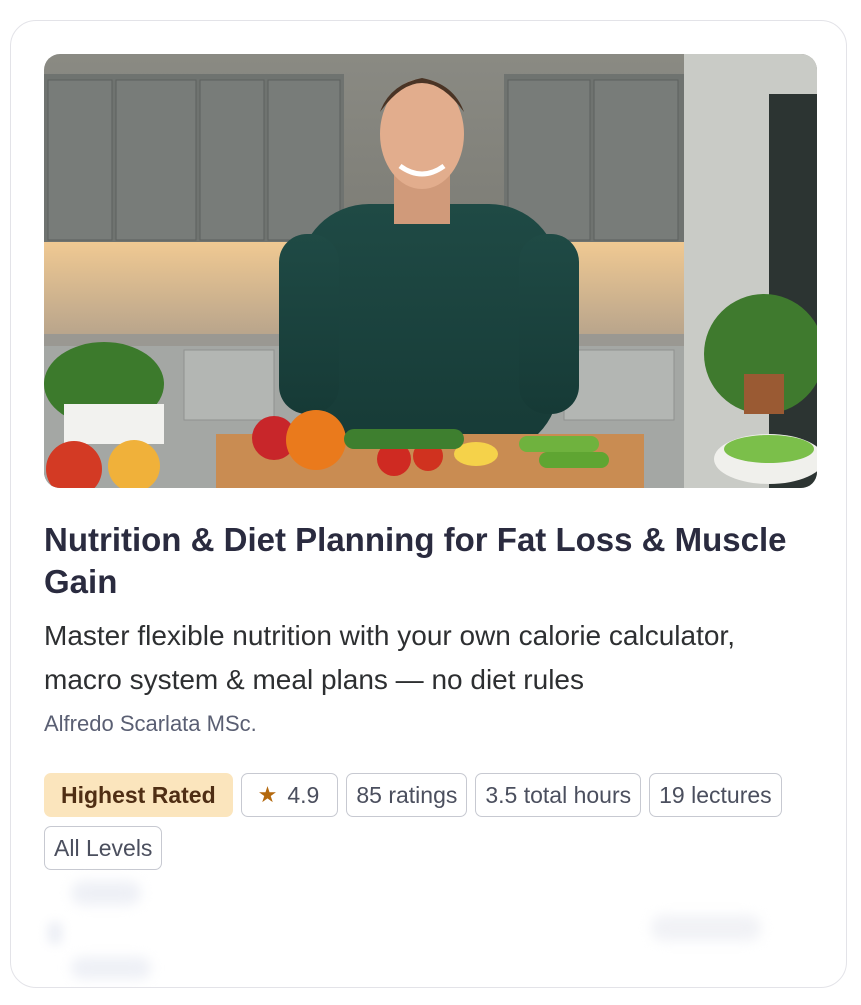  I want to click on total-hours-badge: 3.5 total hours, so click(558, 795).